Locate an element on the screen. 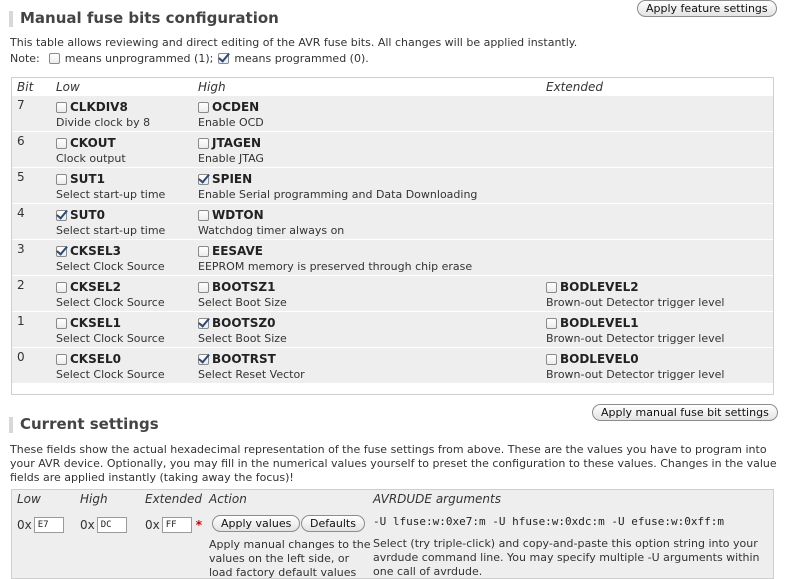 Image resolution: width=790 pixels, height=579 pixels. header-action: Action is located at coordinates (228, 499).